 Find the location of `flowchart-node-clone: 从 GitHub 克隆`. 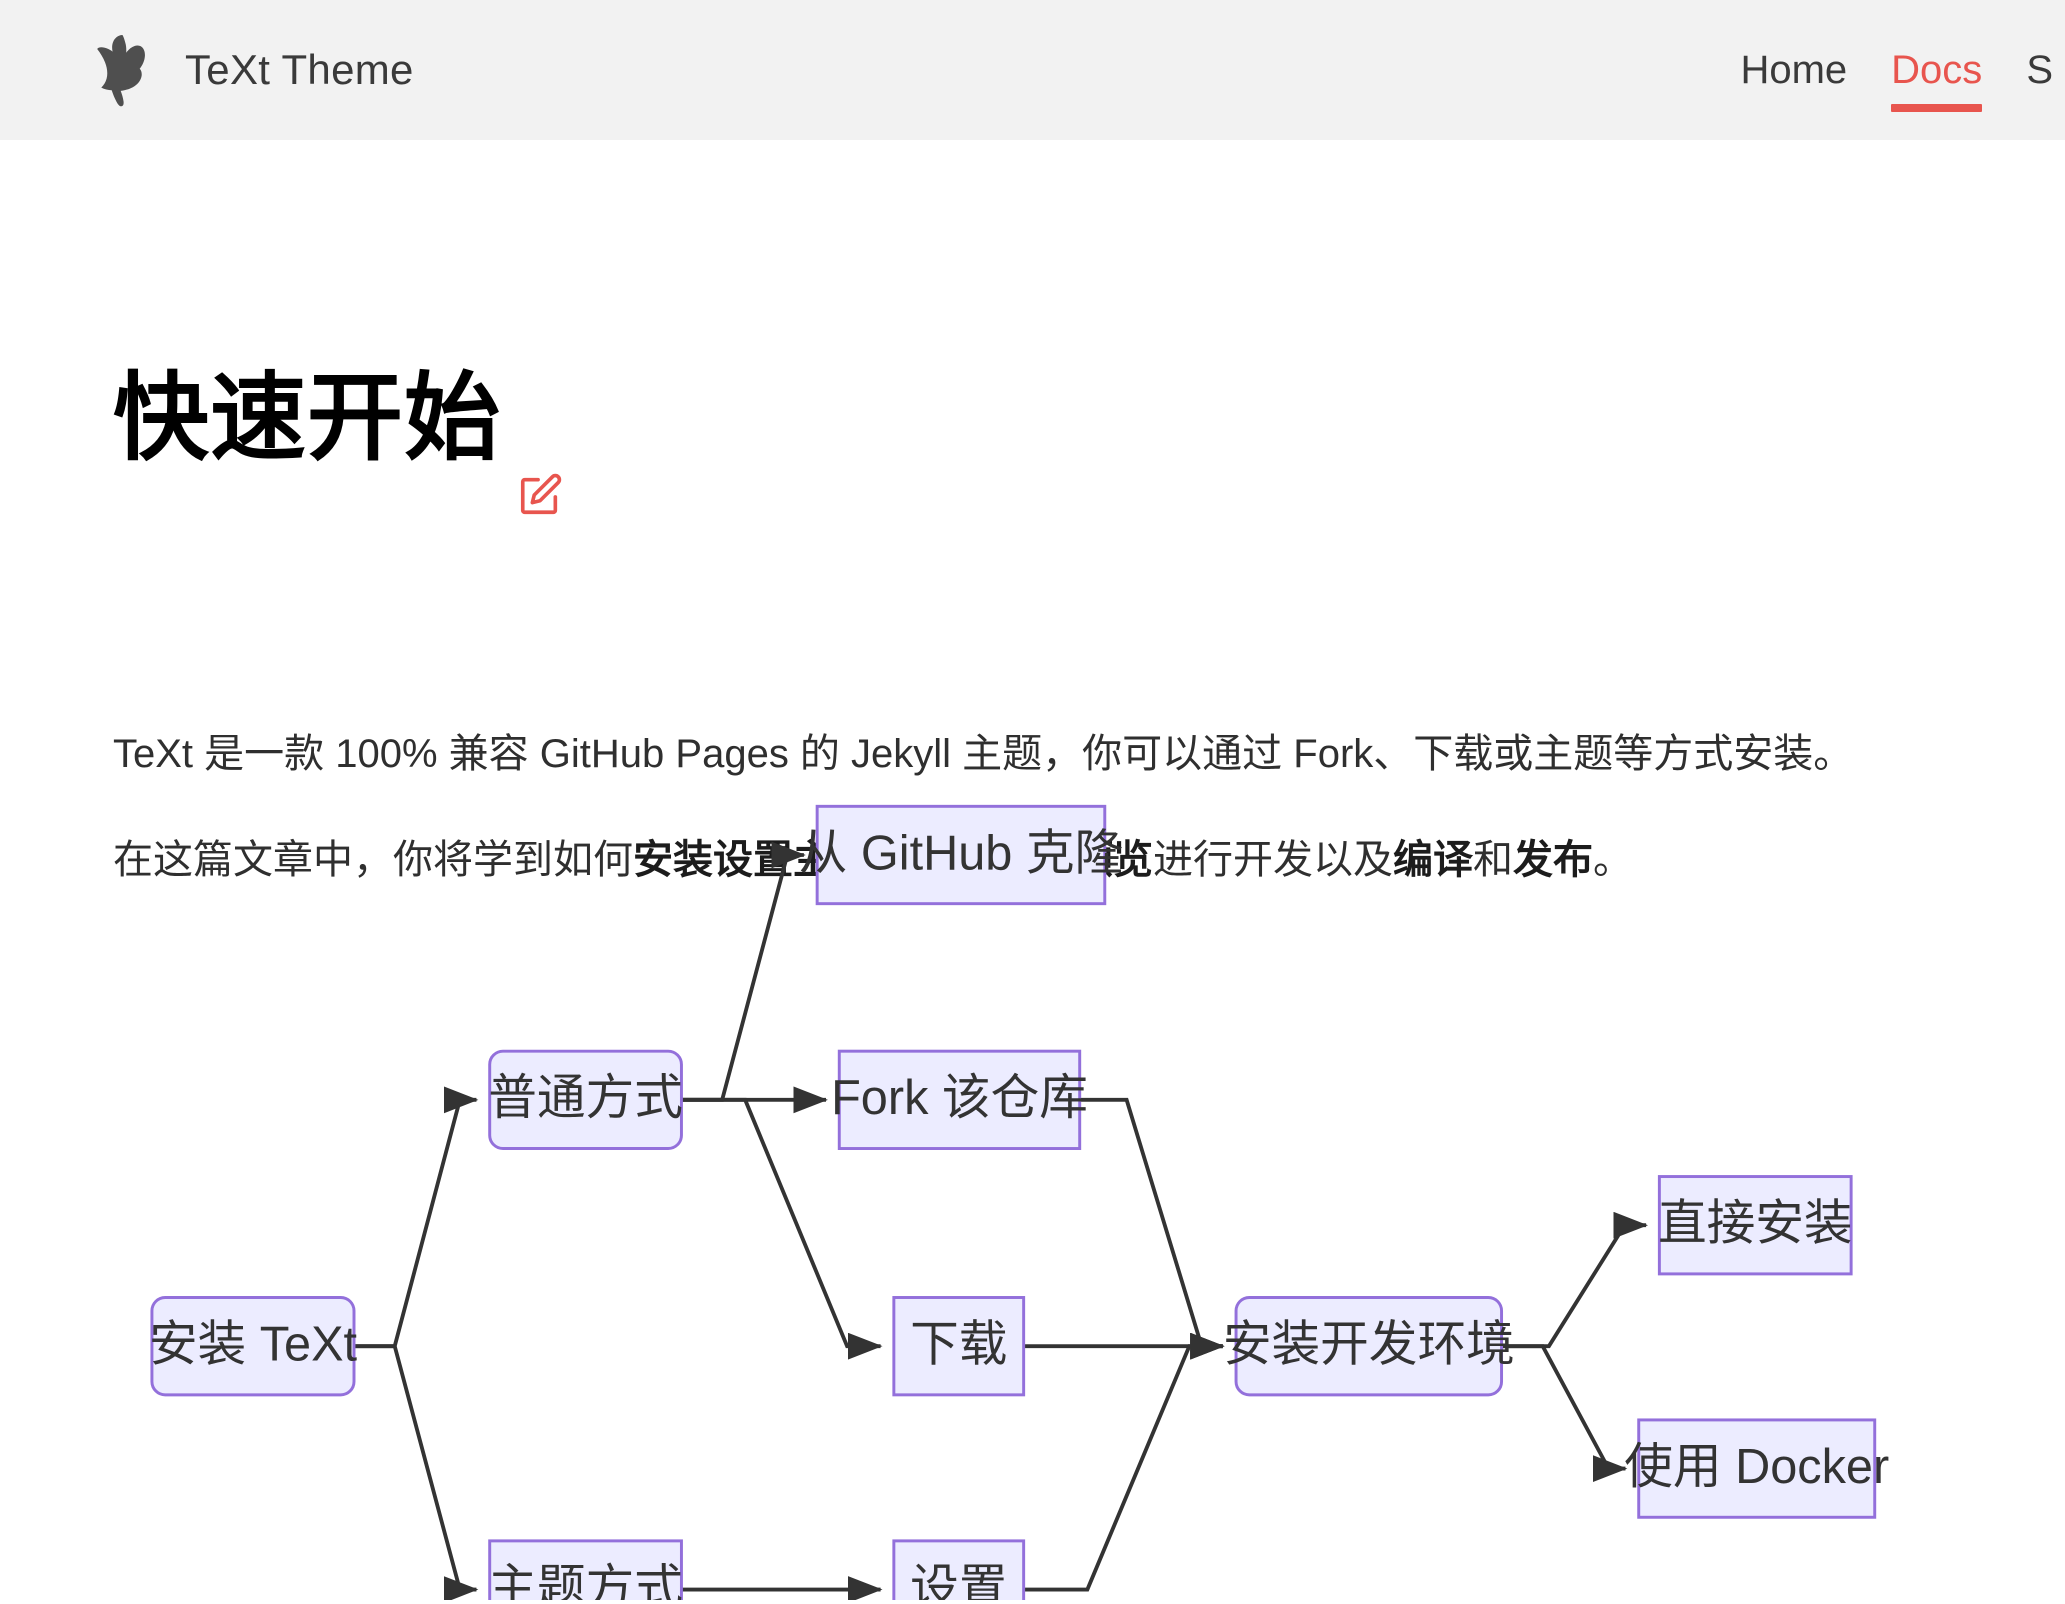

flowchart-node-clone: 从 GitHub 克隆 is located at coordinates (961, 855).